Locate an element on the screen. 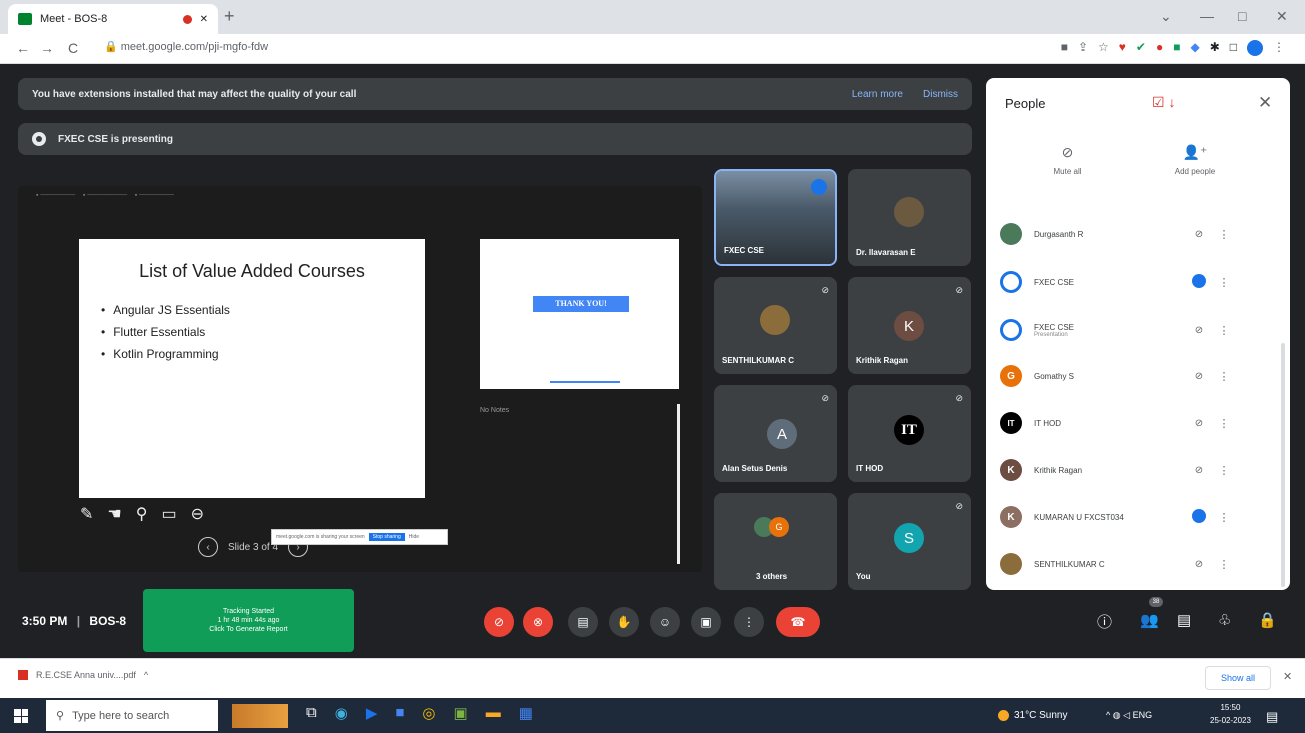  browser-menu-icon: ⋮ is located at coordinates (1279, 48).